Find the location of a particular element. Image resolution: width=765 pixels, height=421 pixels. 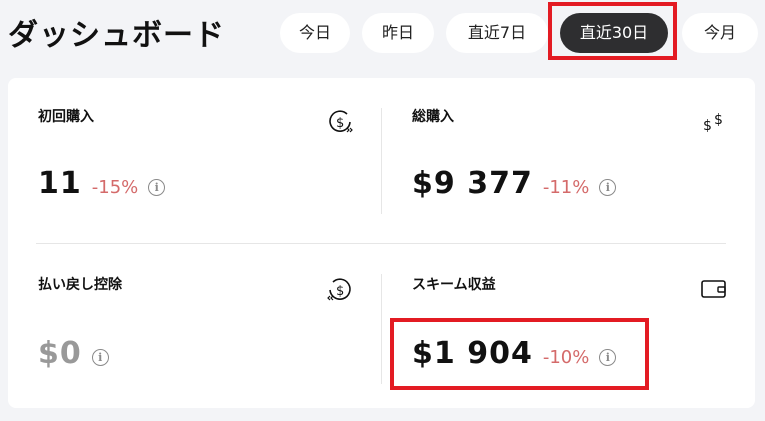

metric-refund-deduction: $0 i is located at coordinates (73, 353).